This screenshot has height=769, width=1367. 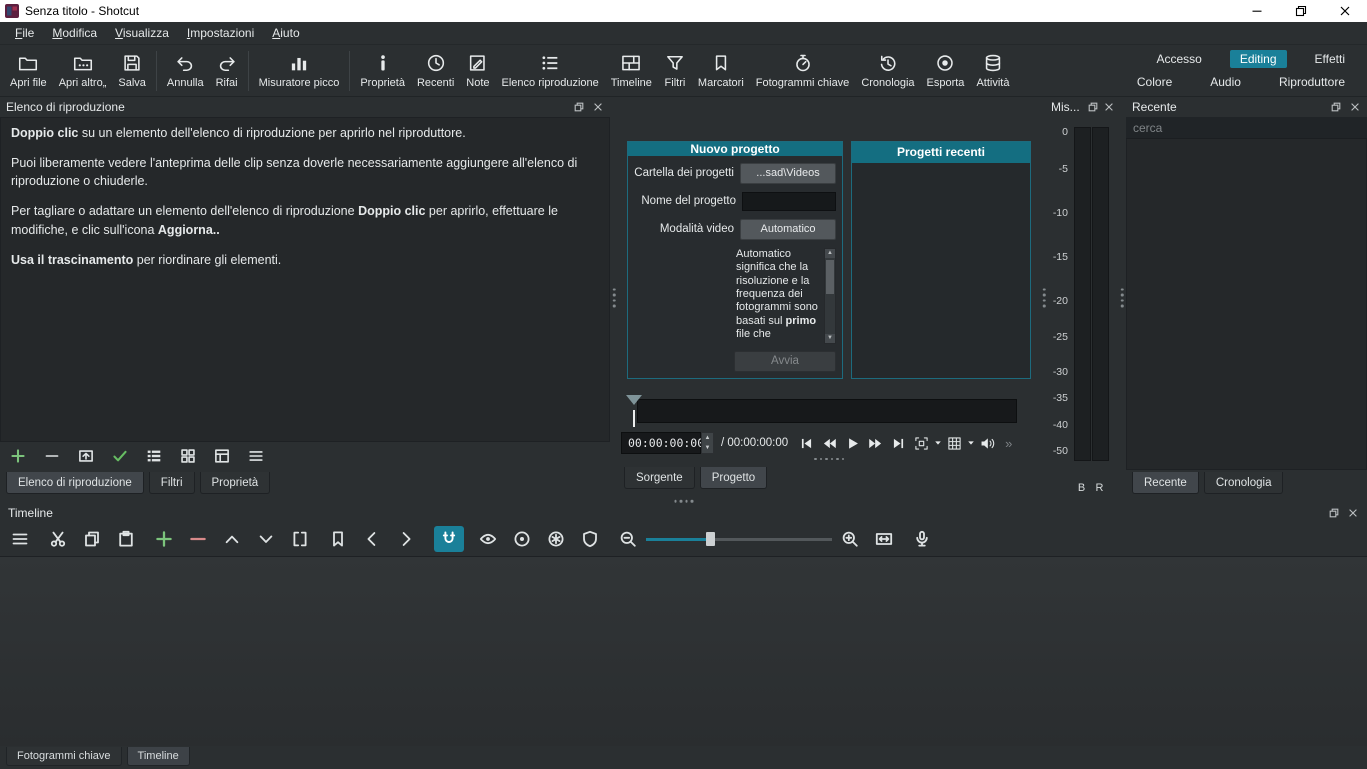 I want to click on layout-editing: Editing, so click(x=1258, y=59).